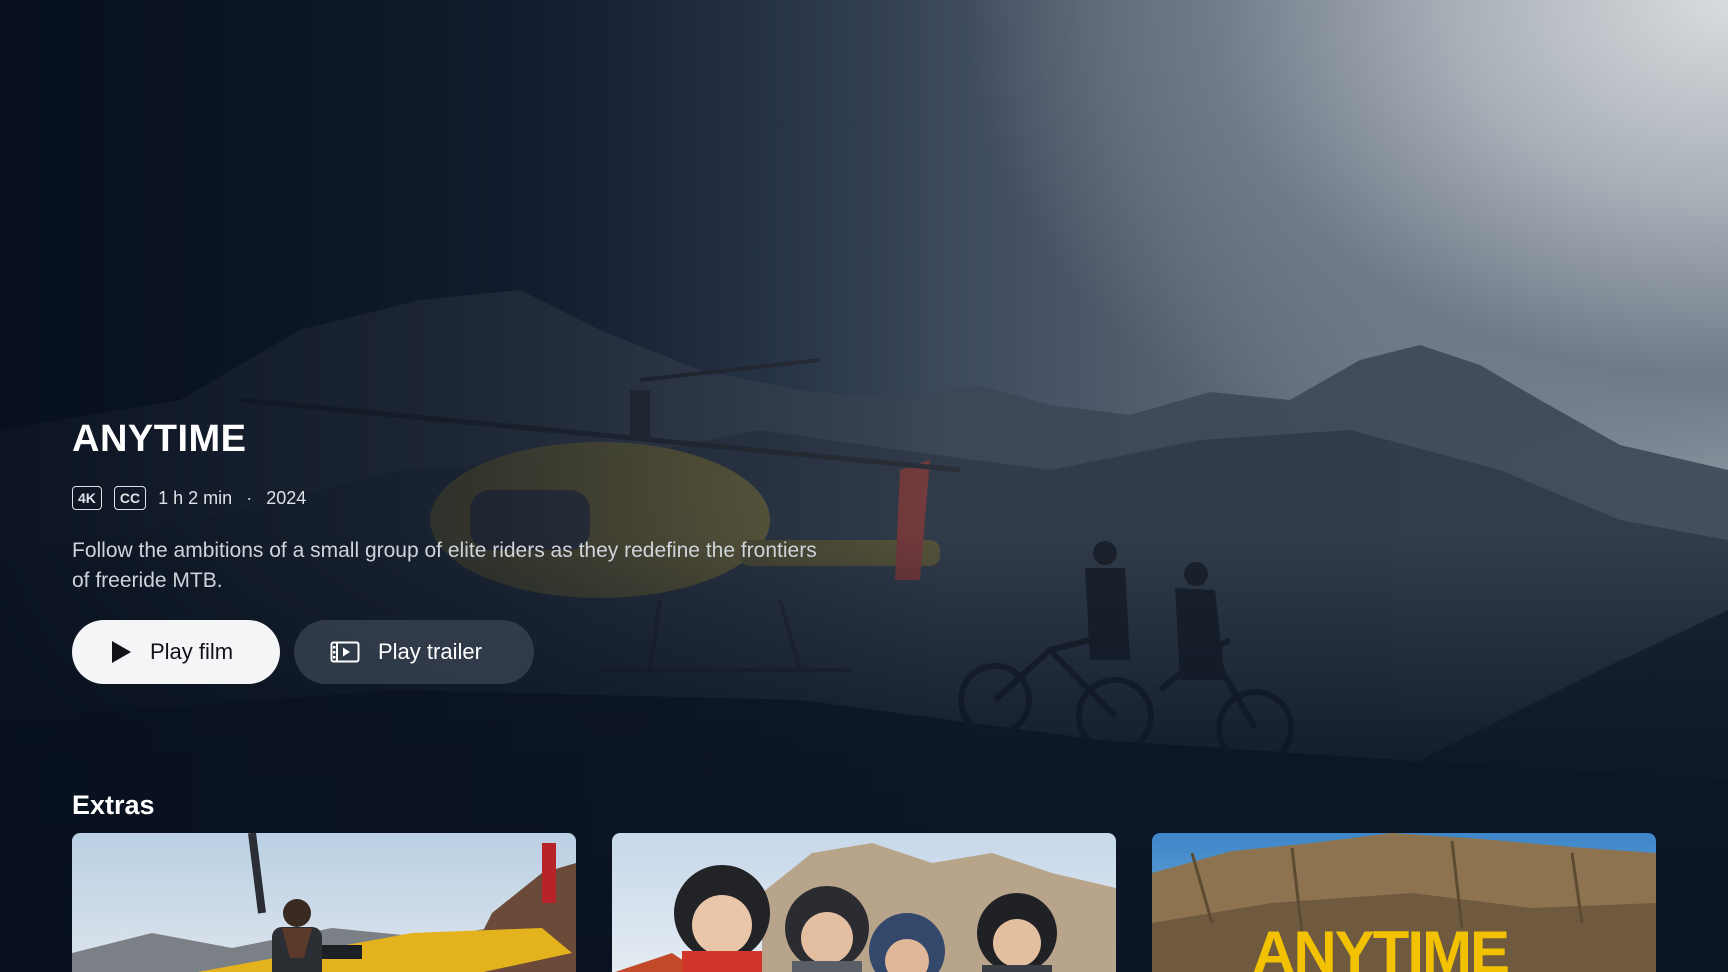 The image size is (1728, 972). I want to click on extras-heading: Extras, so click(113, 805).